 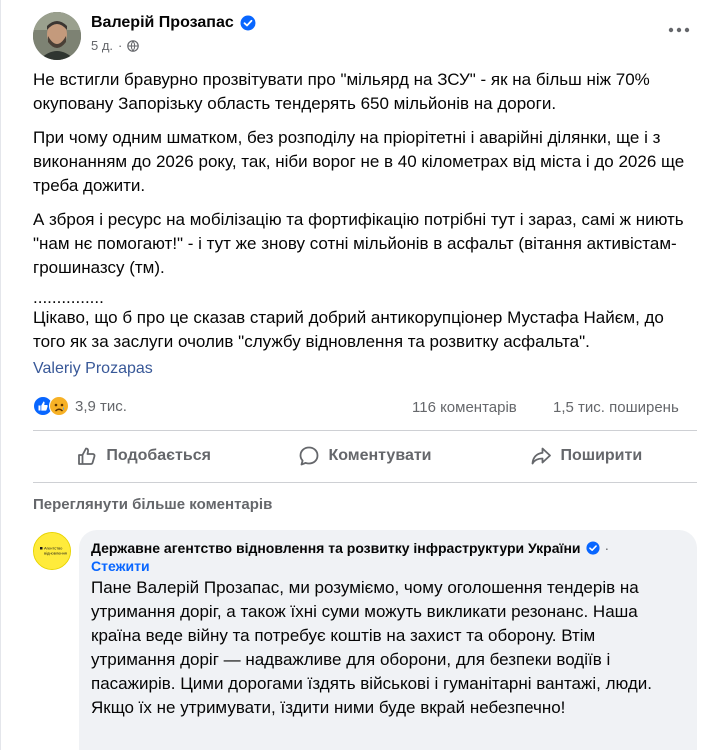 What do you see at coordinates (87, 456) in the screenshot?
I see `thumbs-up-icon` at bounding box center [87, 456].